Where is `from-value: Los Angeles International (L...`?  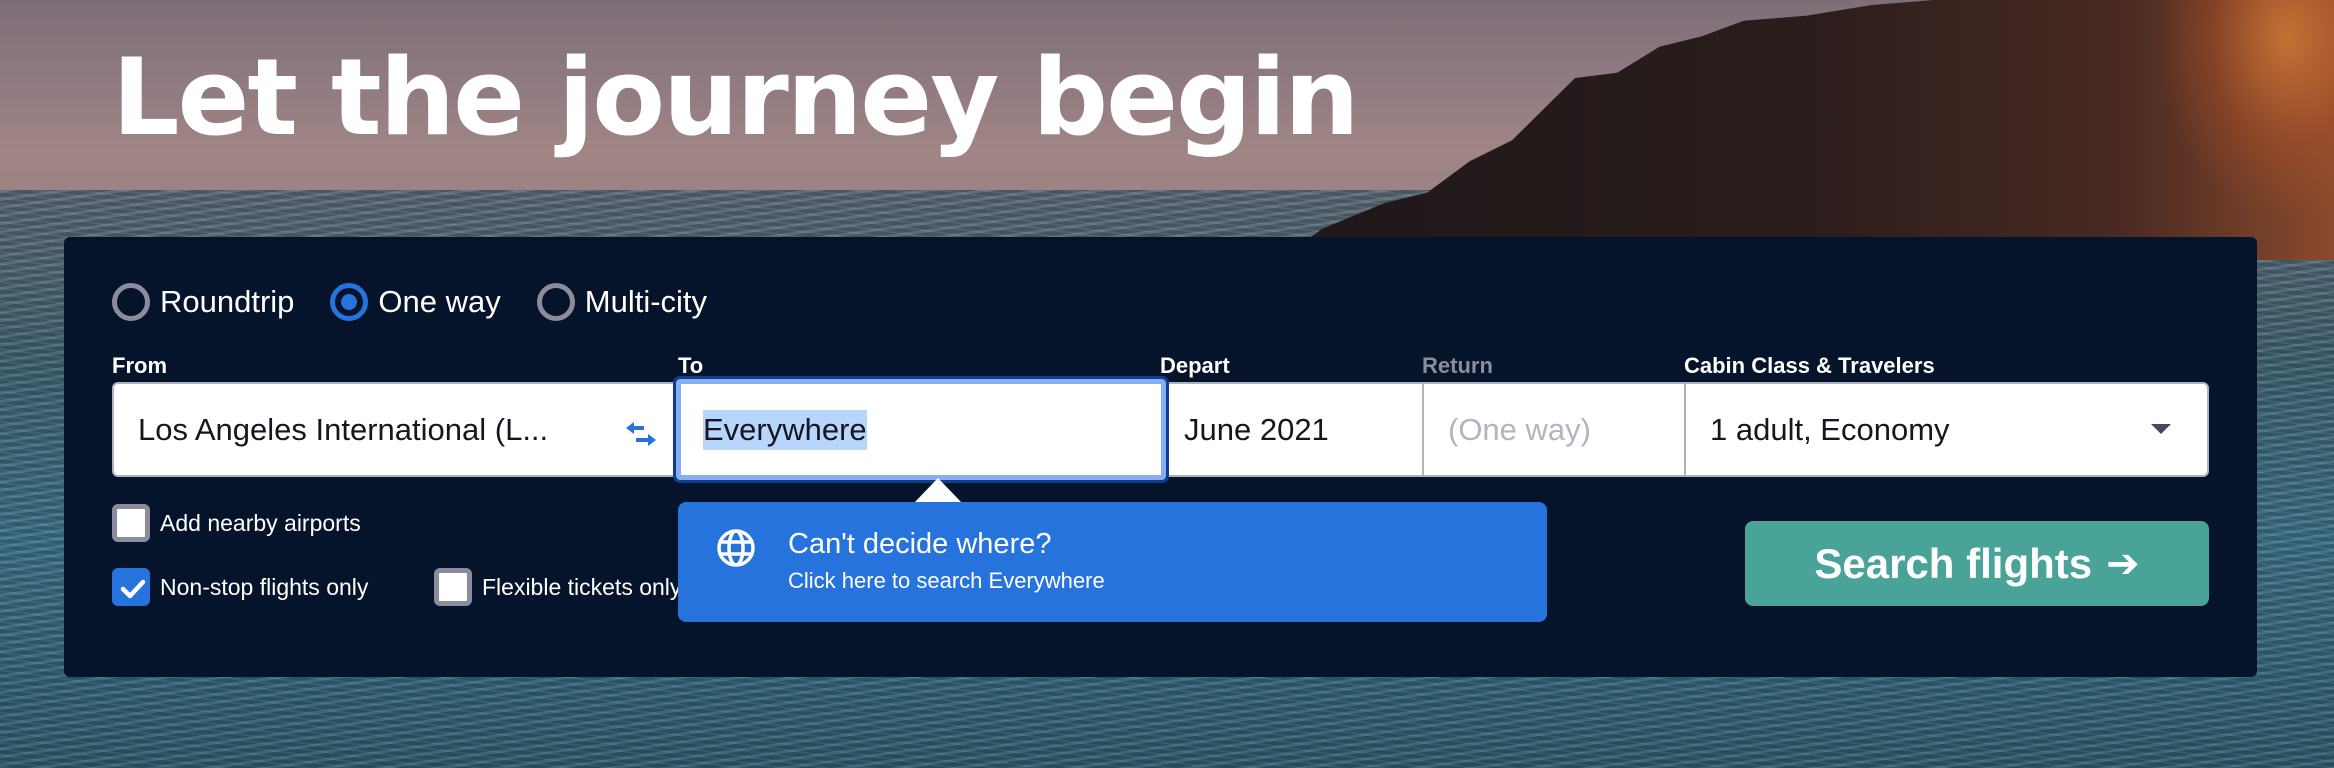 from-value: Los Angeles International (L... is located at coordinates (343, 429).